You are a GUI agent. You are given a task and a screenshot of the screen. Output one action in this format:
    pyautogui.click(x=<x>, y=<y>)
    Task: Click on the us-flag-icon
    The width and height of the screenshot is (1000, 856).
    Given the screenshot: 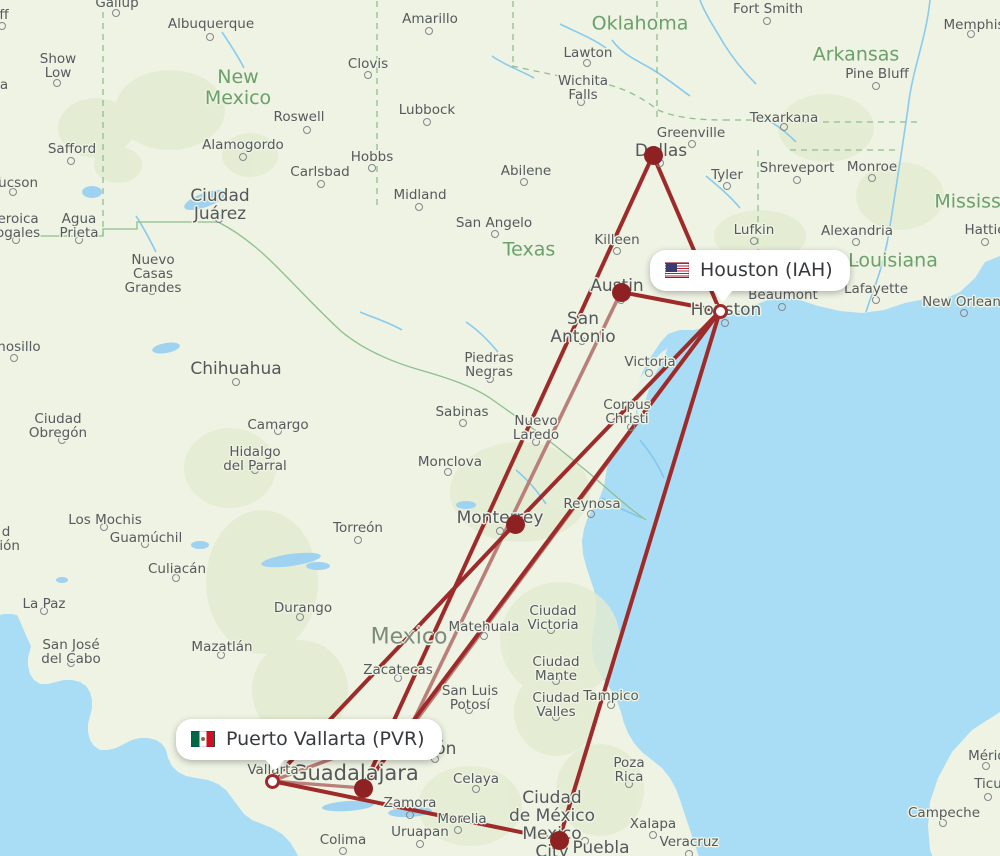 What is the action you would take?
    pyautogui.click(x=677, y=270)
    